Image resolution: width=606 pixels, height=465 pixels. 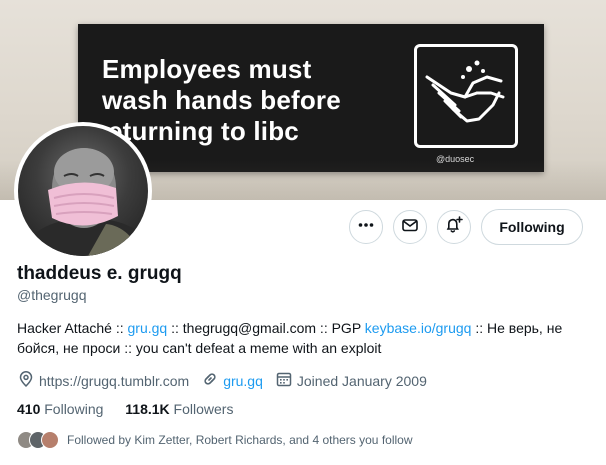 I want to click on bell-plus-icon, so click(x=454, y=227).